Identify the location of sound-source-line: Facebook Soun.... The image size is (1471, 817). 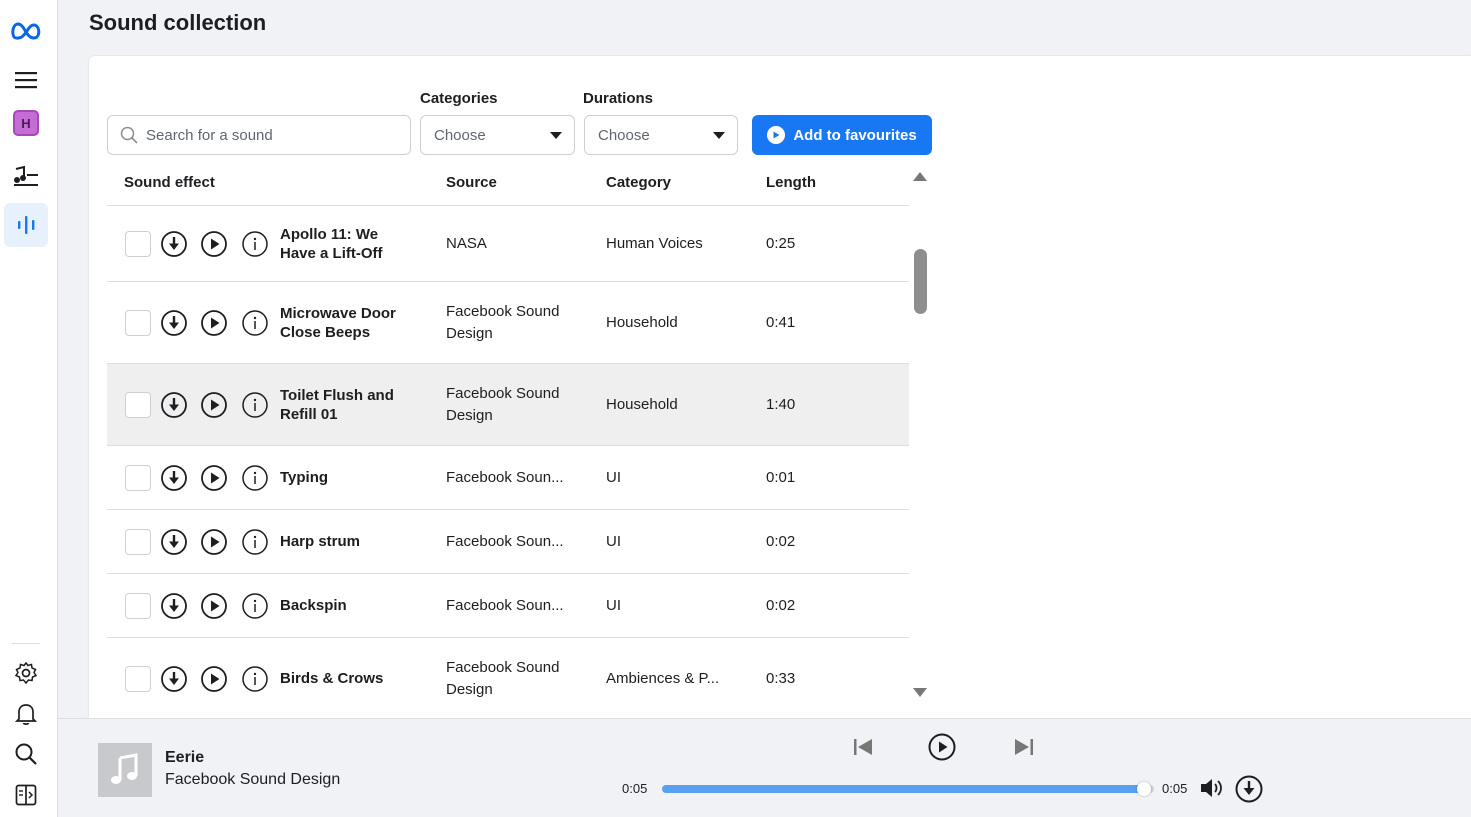
(505, 605).